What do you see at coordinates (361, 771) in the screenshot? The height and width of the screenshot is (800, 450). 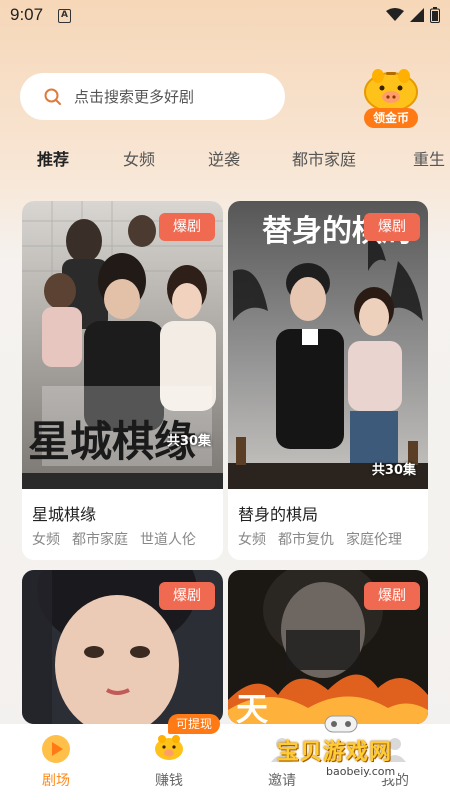 I see `watermark-url: baobeiy.com` at bounding box center [361, 771].